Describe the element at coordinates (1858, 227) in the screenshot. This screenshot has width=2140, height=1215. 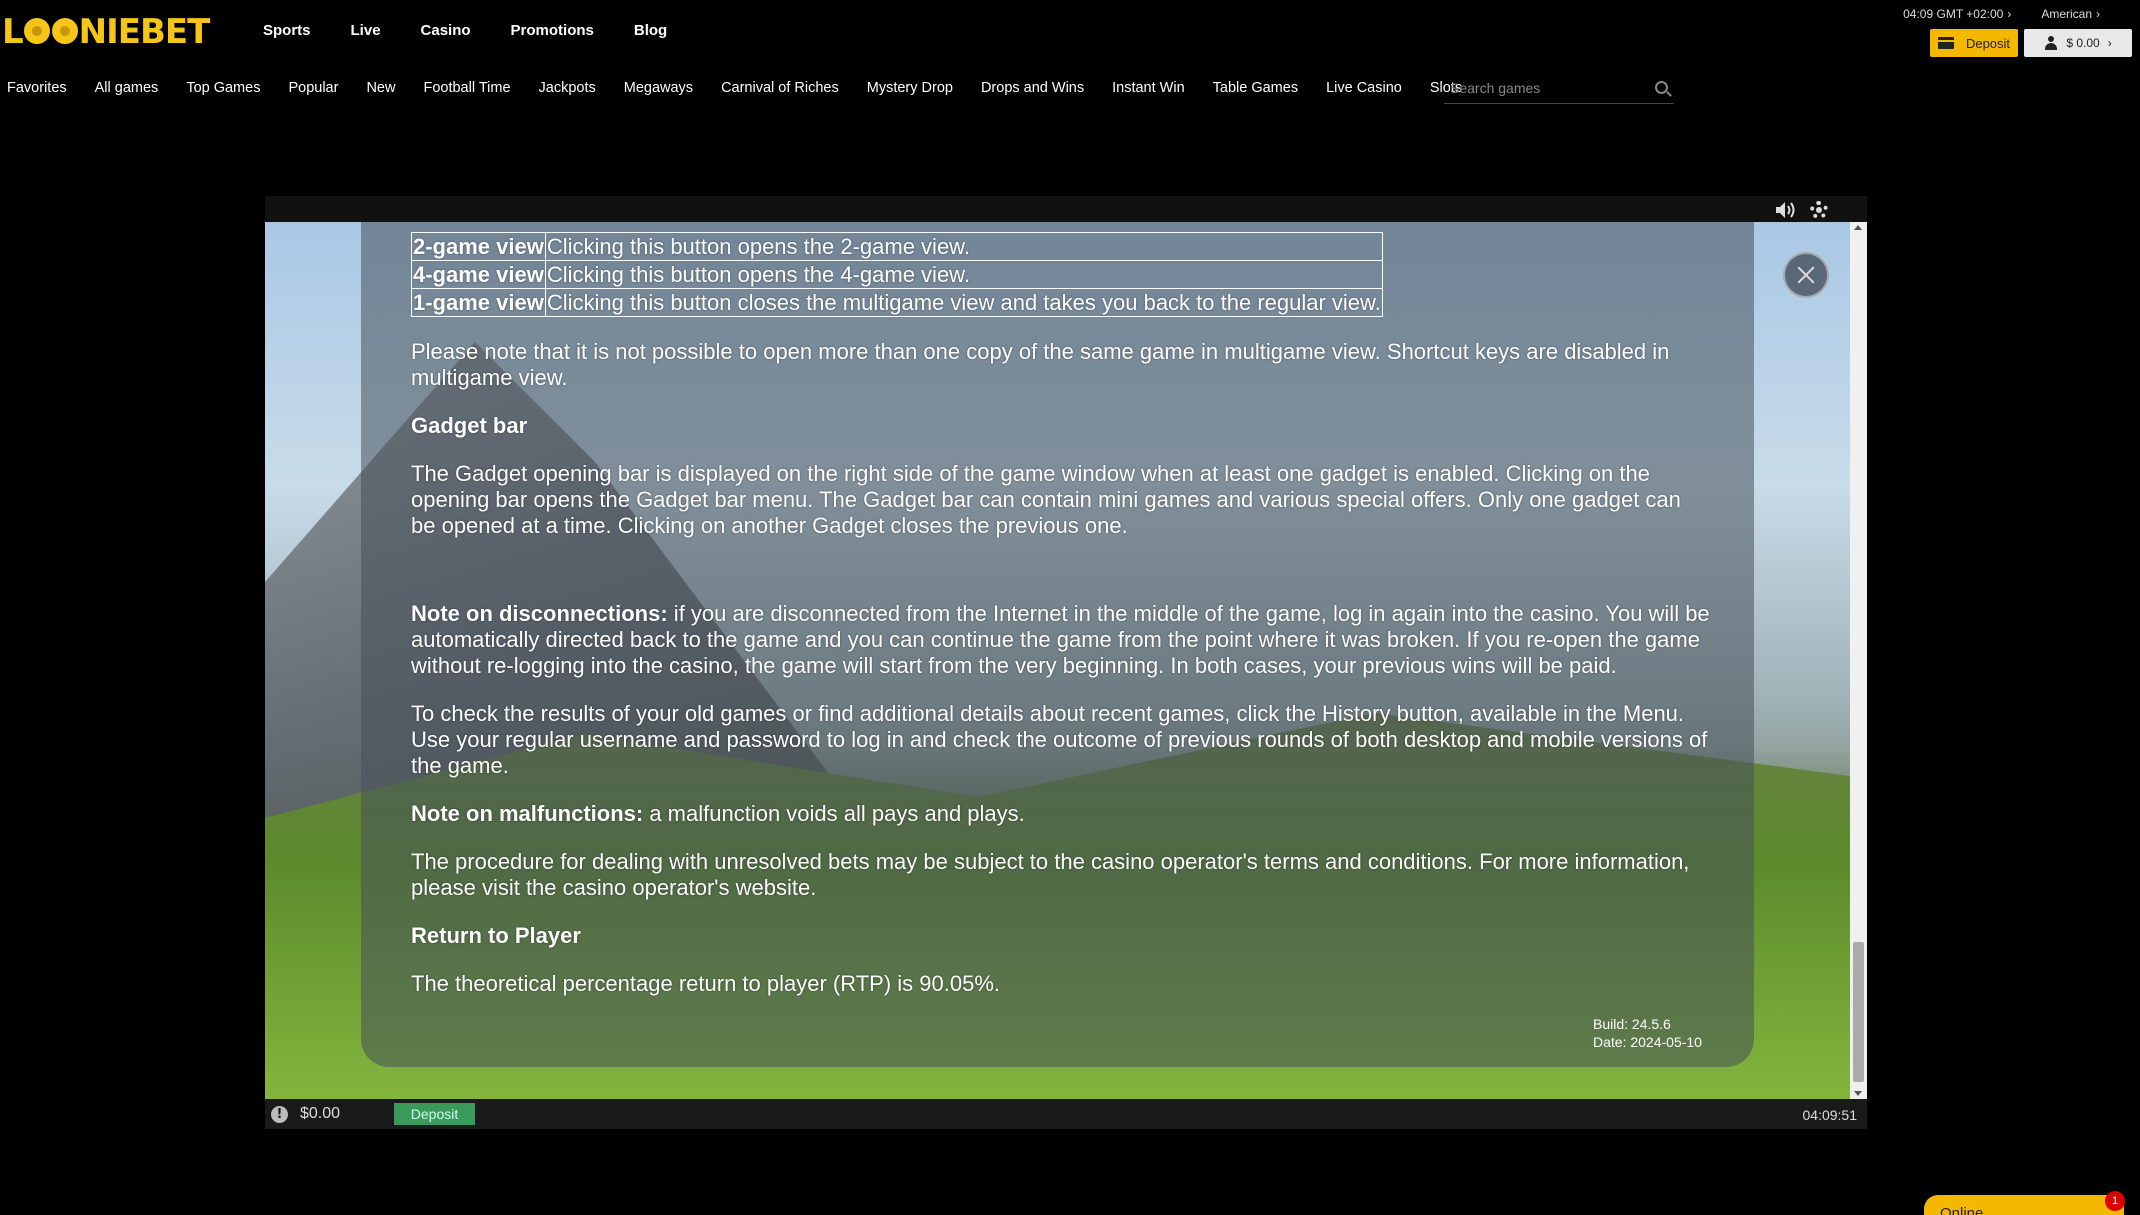
I see `scroll-up-icon` at that location.